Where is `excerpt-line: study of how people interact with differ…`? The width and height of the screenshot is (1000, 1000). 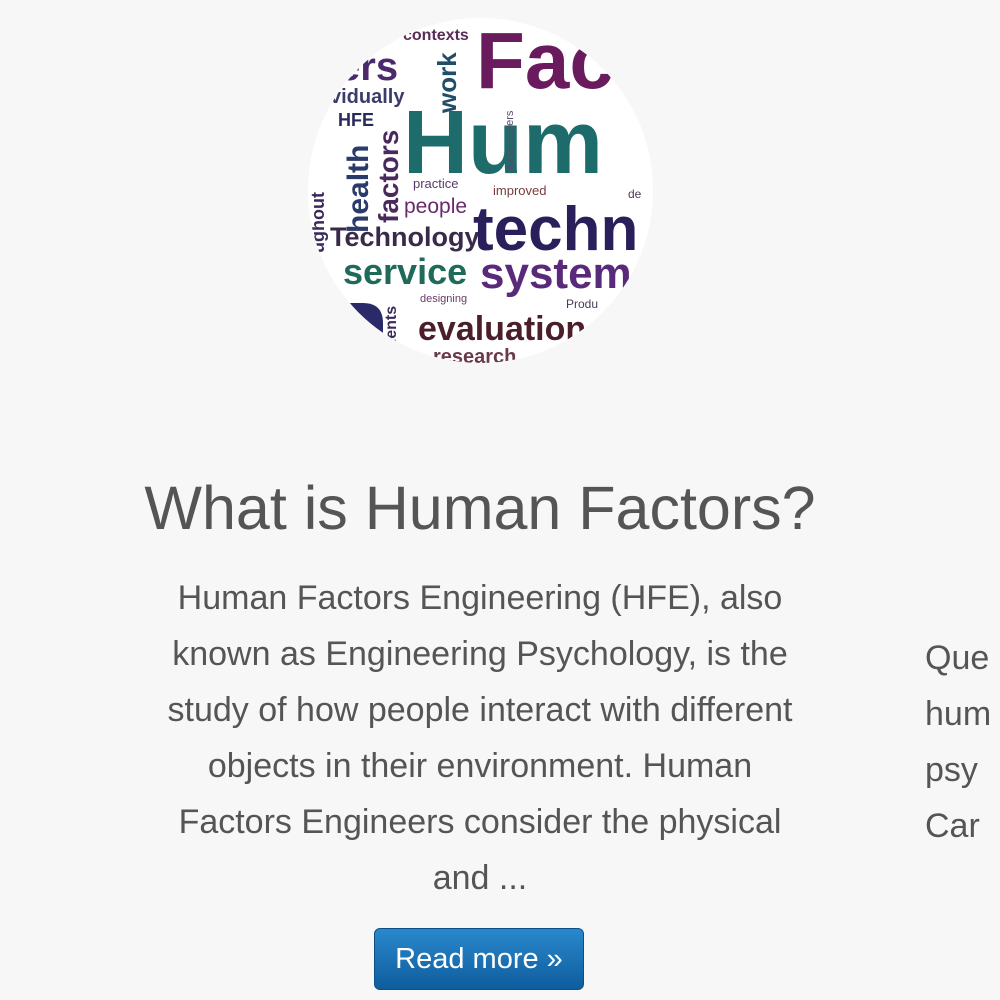
excerpt-line: study of how people interact with differ… is located at coordinates (480, 710).